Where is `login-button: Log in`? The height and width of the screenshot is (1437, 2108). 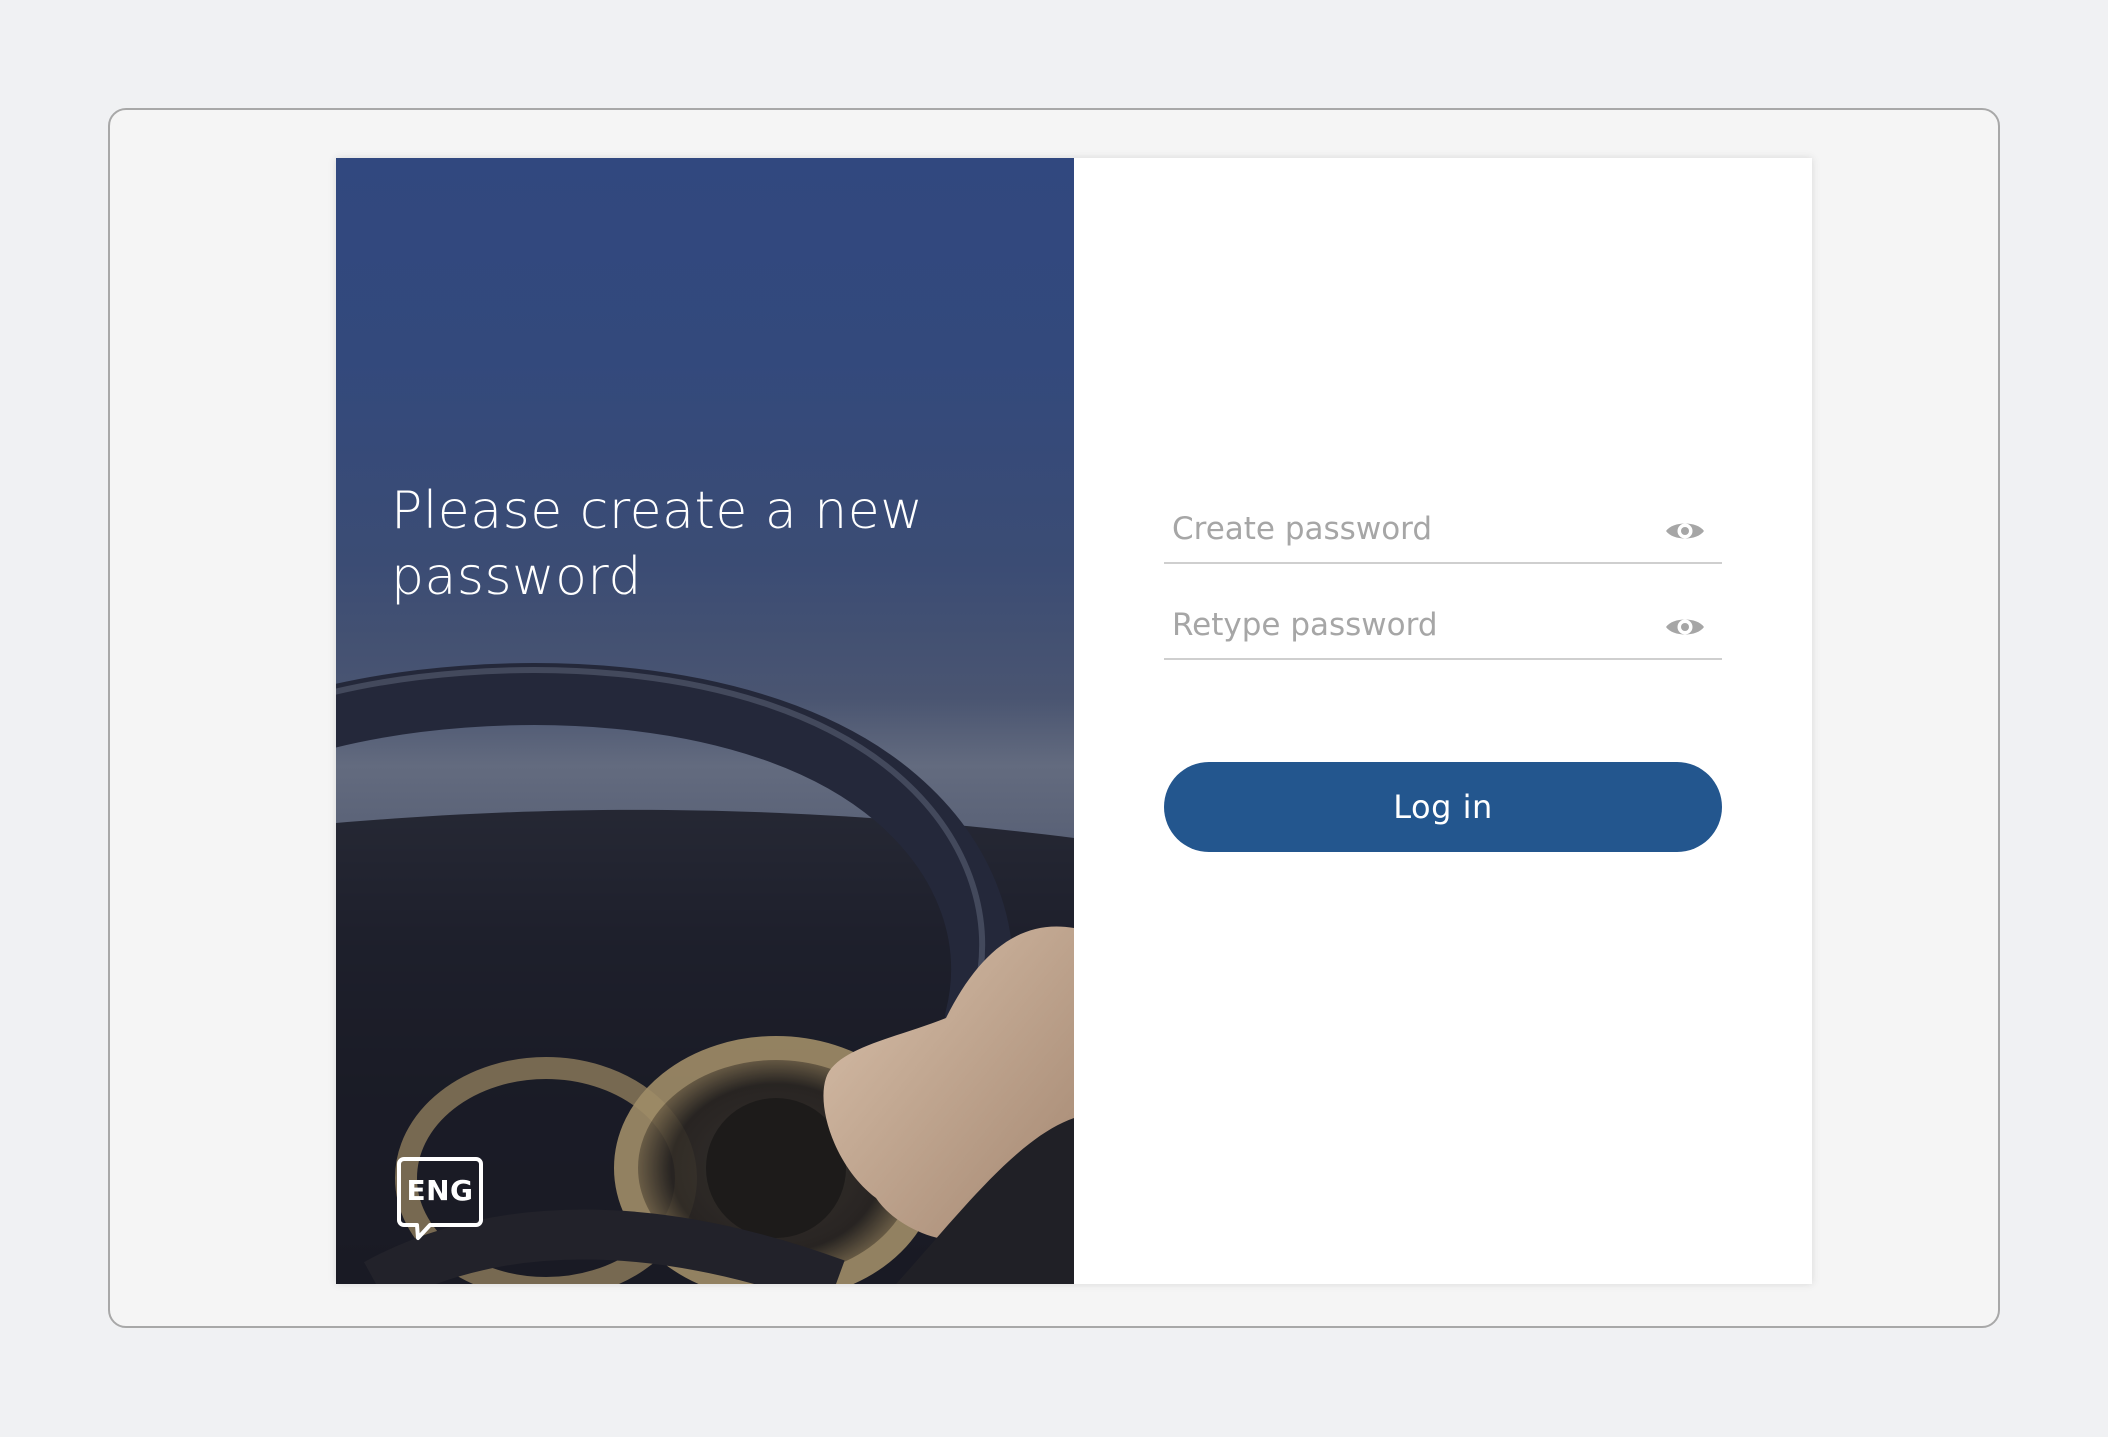
login-button: Log in is located at coordinates (1443, 807).